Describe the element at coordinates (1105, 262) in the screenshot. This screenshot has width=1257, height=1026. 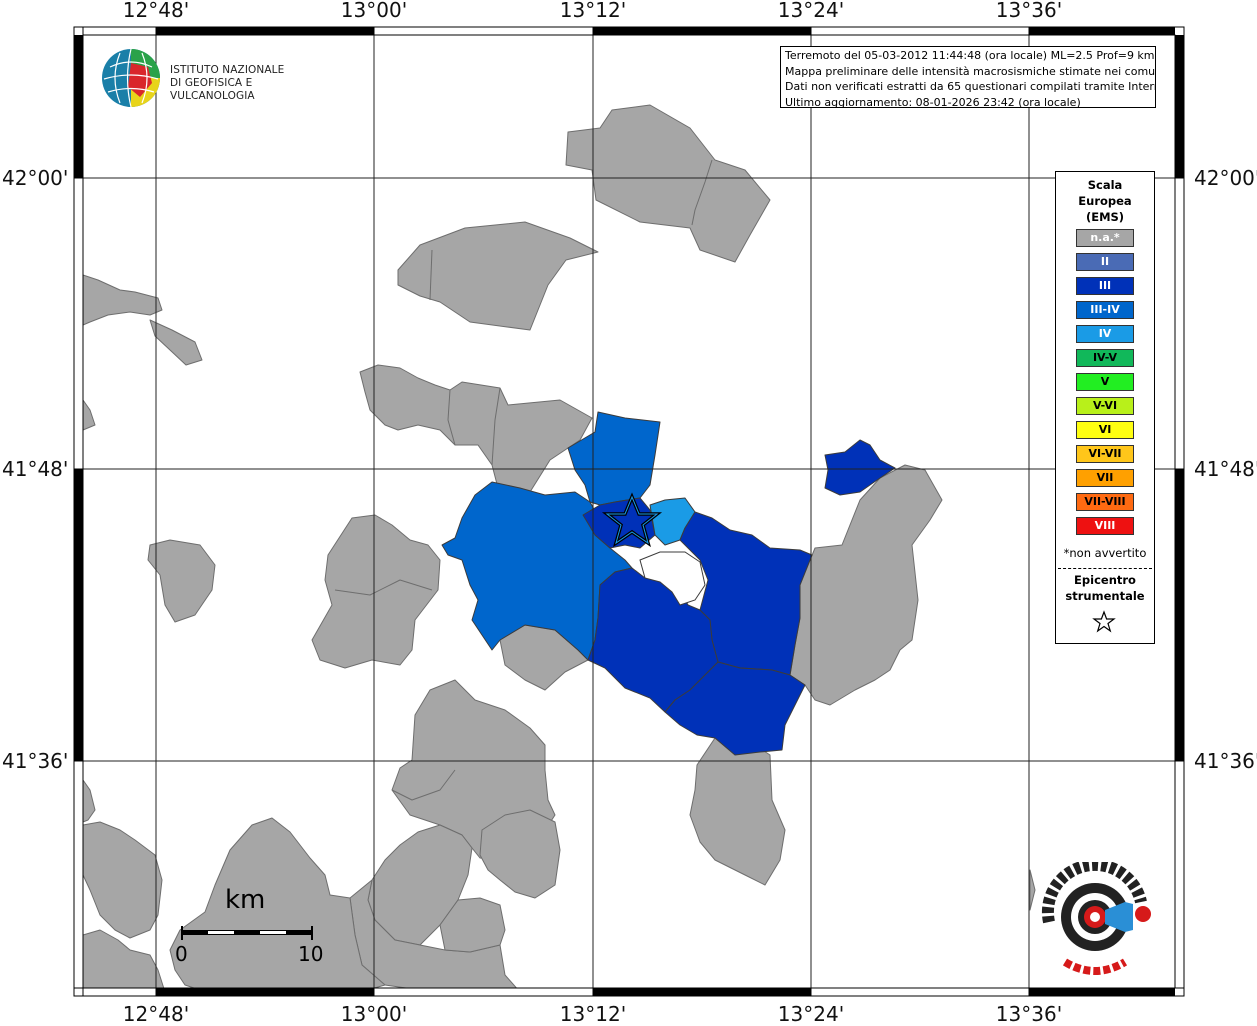
I see `legend-item: II` at that location.